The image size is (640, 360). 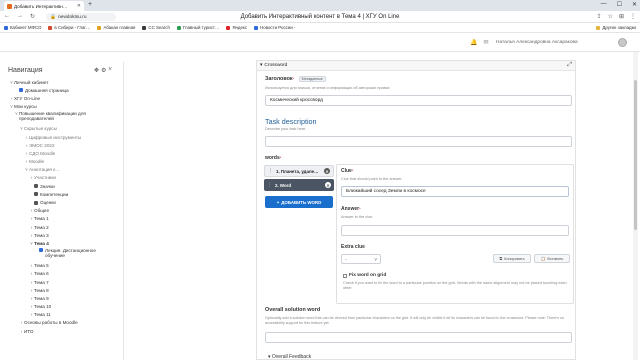 I want to click on nav-item: › ХГУ On-Line, so click(x=62, y=98).